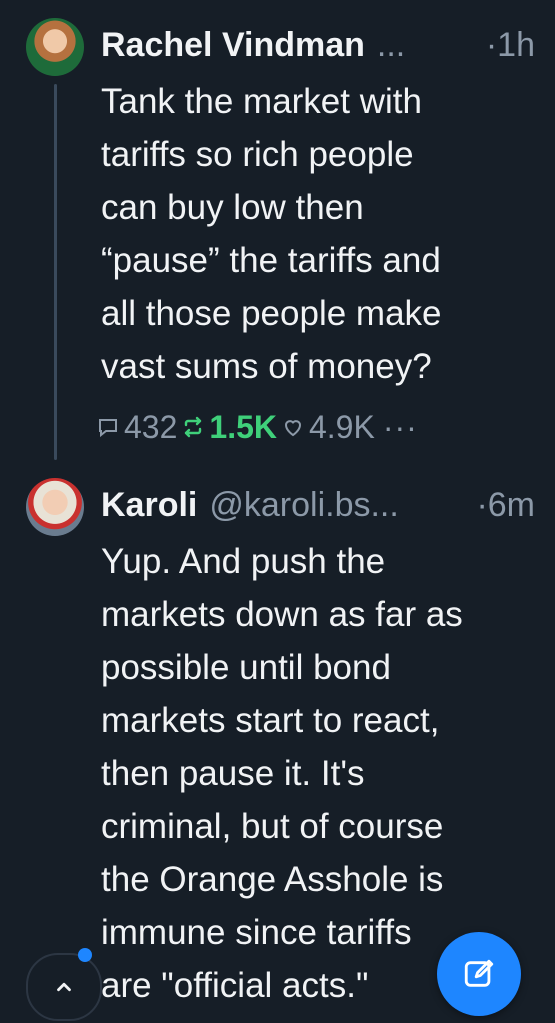  What do you see at coordinates (233, 45) in the screenshot?
I see `author-name: Rachel Vindman` at bounding box center [233, 45].